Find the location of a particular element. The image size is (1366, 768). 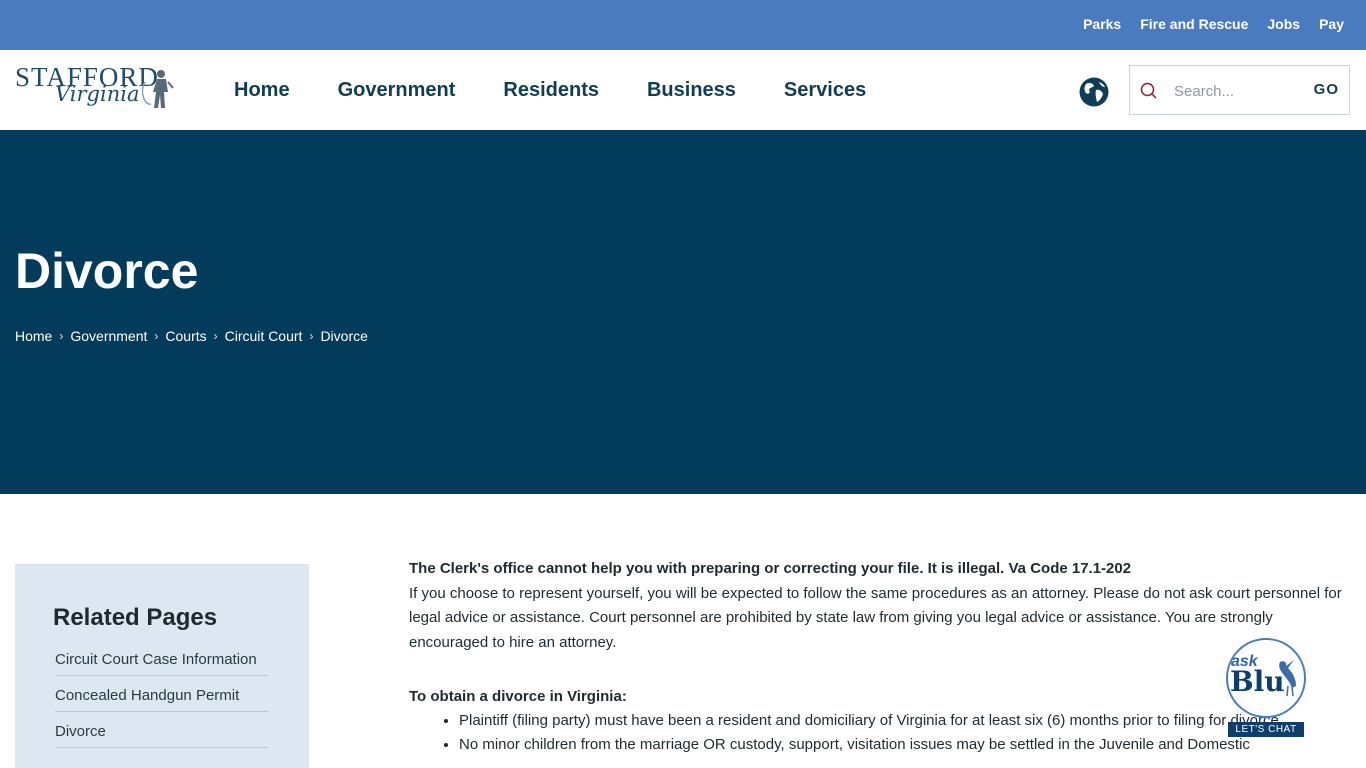

related-pages-heading: Related Pages is located at coordinates (135, 617).